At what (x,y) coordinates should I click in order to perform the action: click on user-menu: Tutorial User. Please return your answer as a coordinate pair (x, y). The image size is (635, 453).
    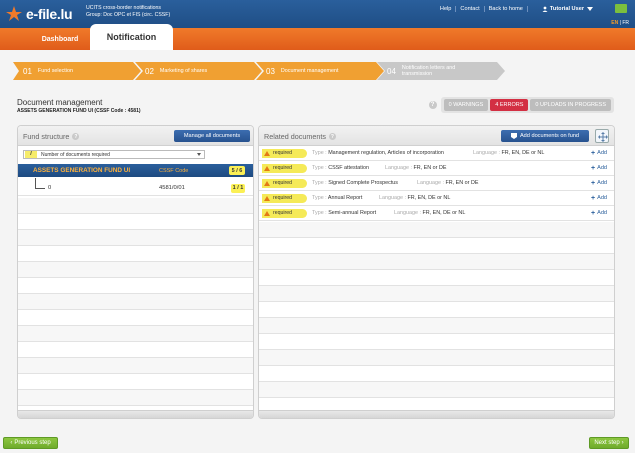
    Looking at the image, I should click on (567, 9).